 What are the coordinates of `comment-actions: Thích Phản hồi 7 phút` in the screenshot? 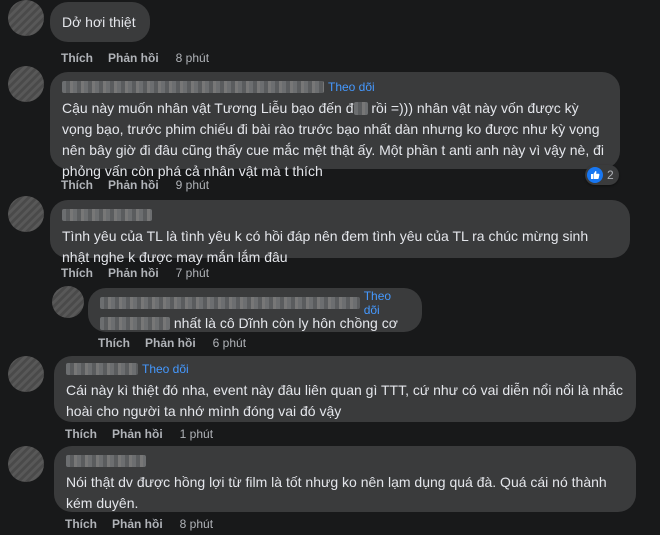 It's located at (135, 273).